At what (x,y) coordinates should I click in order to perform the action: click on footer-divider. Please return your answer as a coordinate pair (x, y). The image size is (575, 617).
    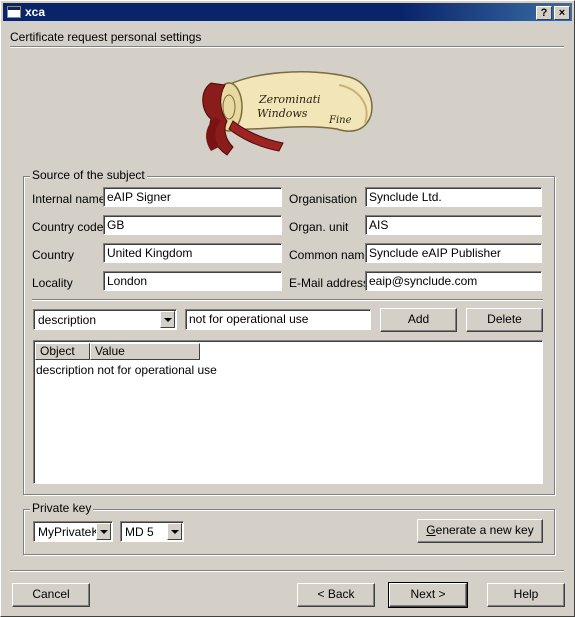
    Looking at the image, I should click on (287, 571).